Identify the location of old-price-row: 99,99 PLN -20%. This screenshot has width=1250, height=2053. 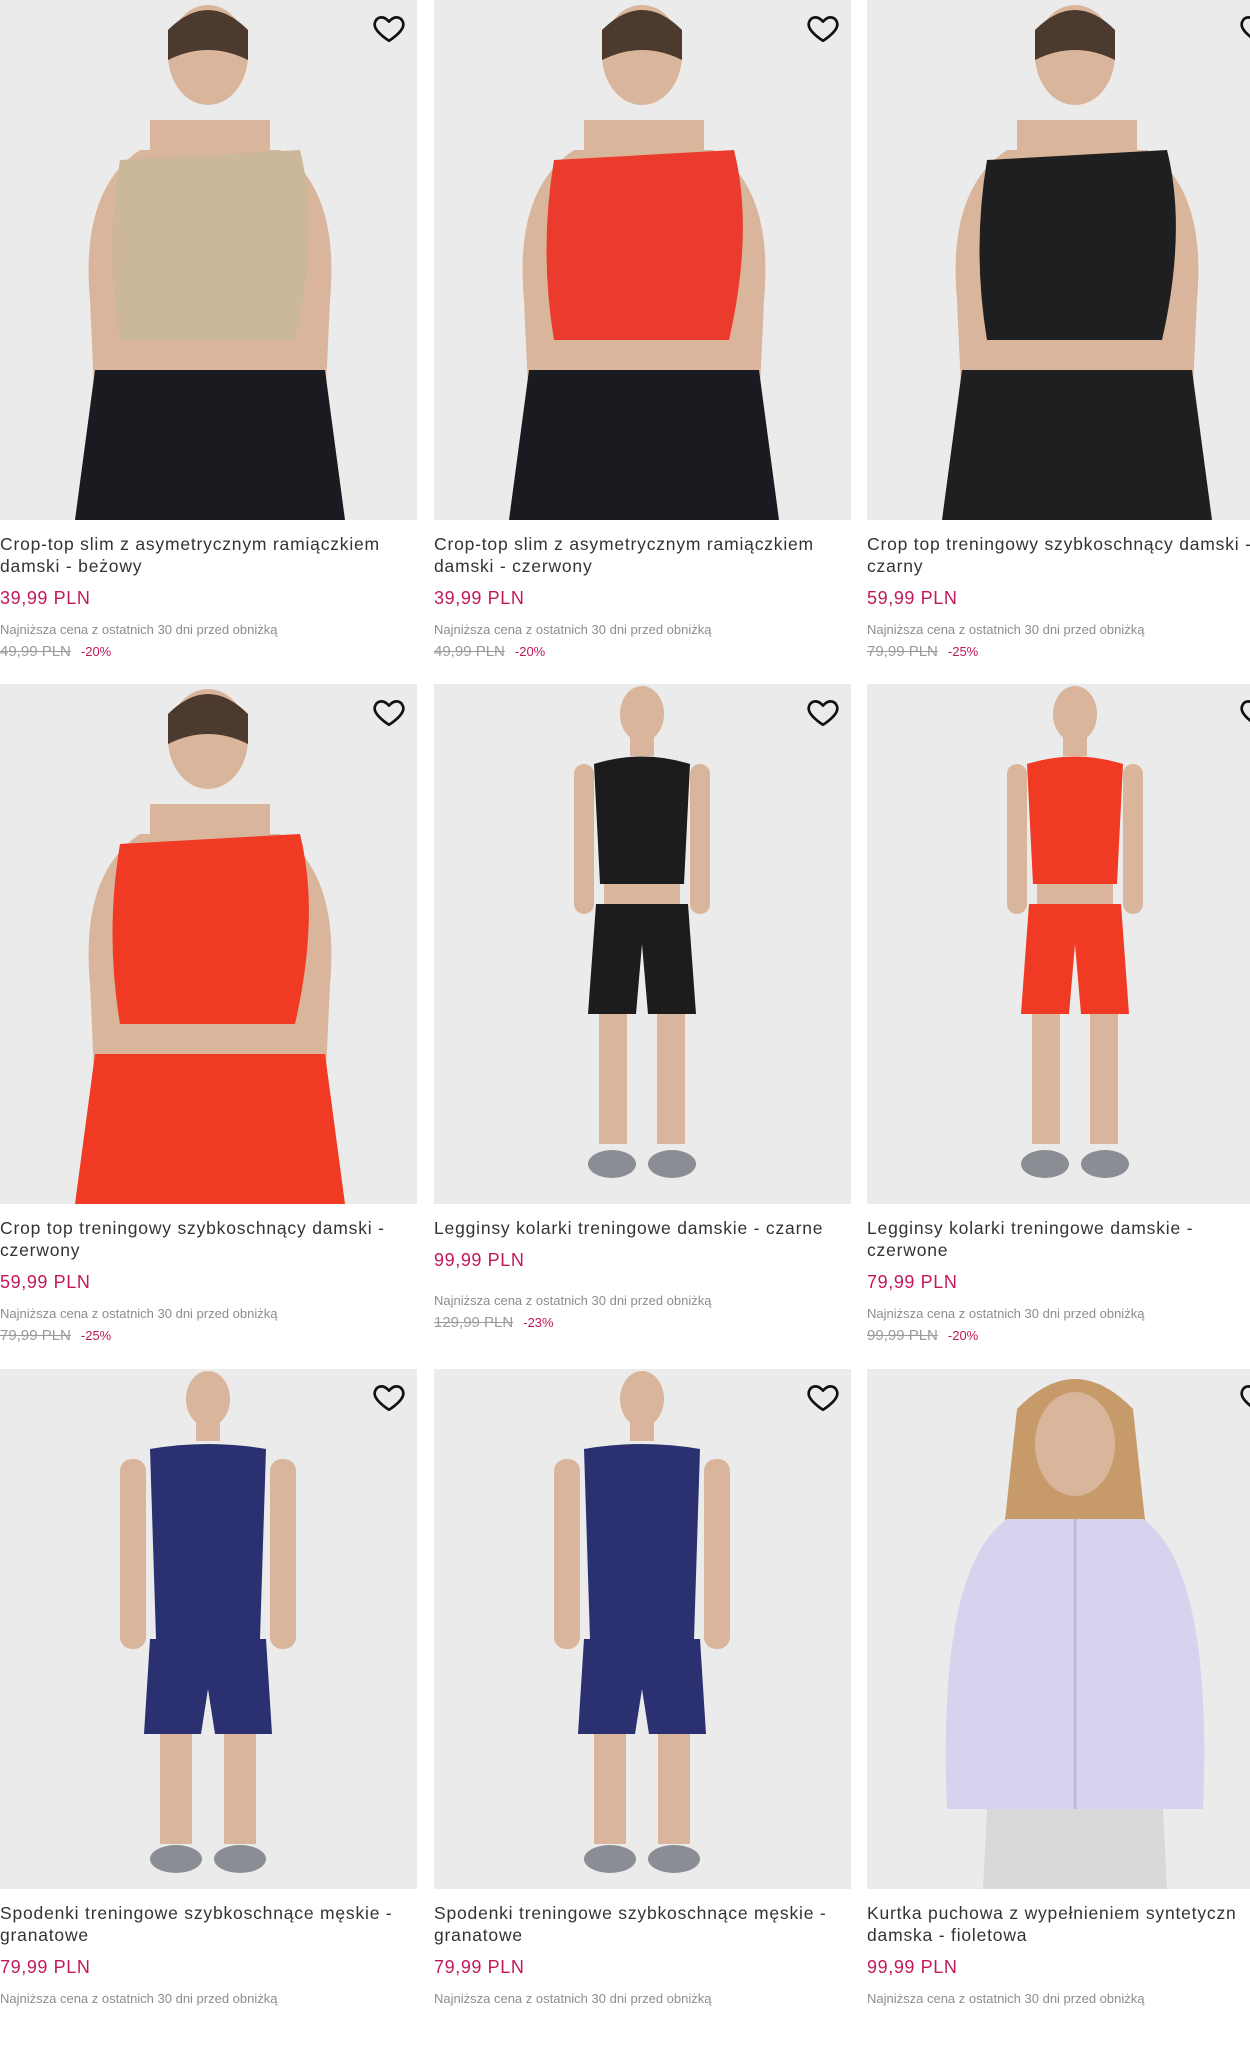
(922, 1335).